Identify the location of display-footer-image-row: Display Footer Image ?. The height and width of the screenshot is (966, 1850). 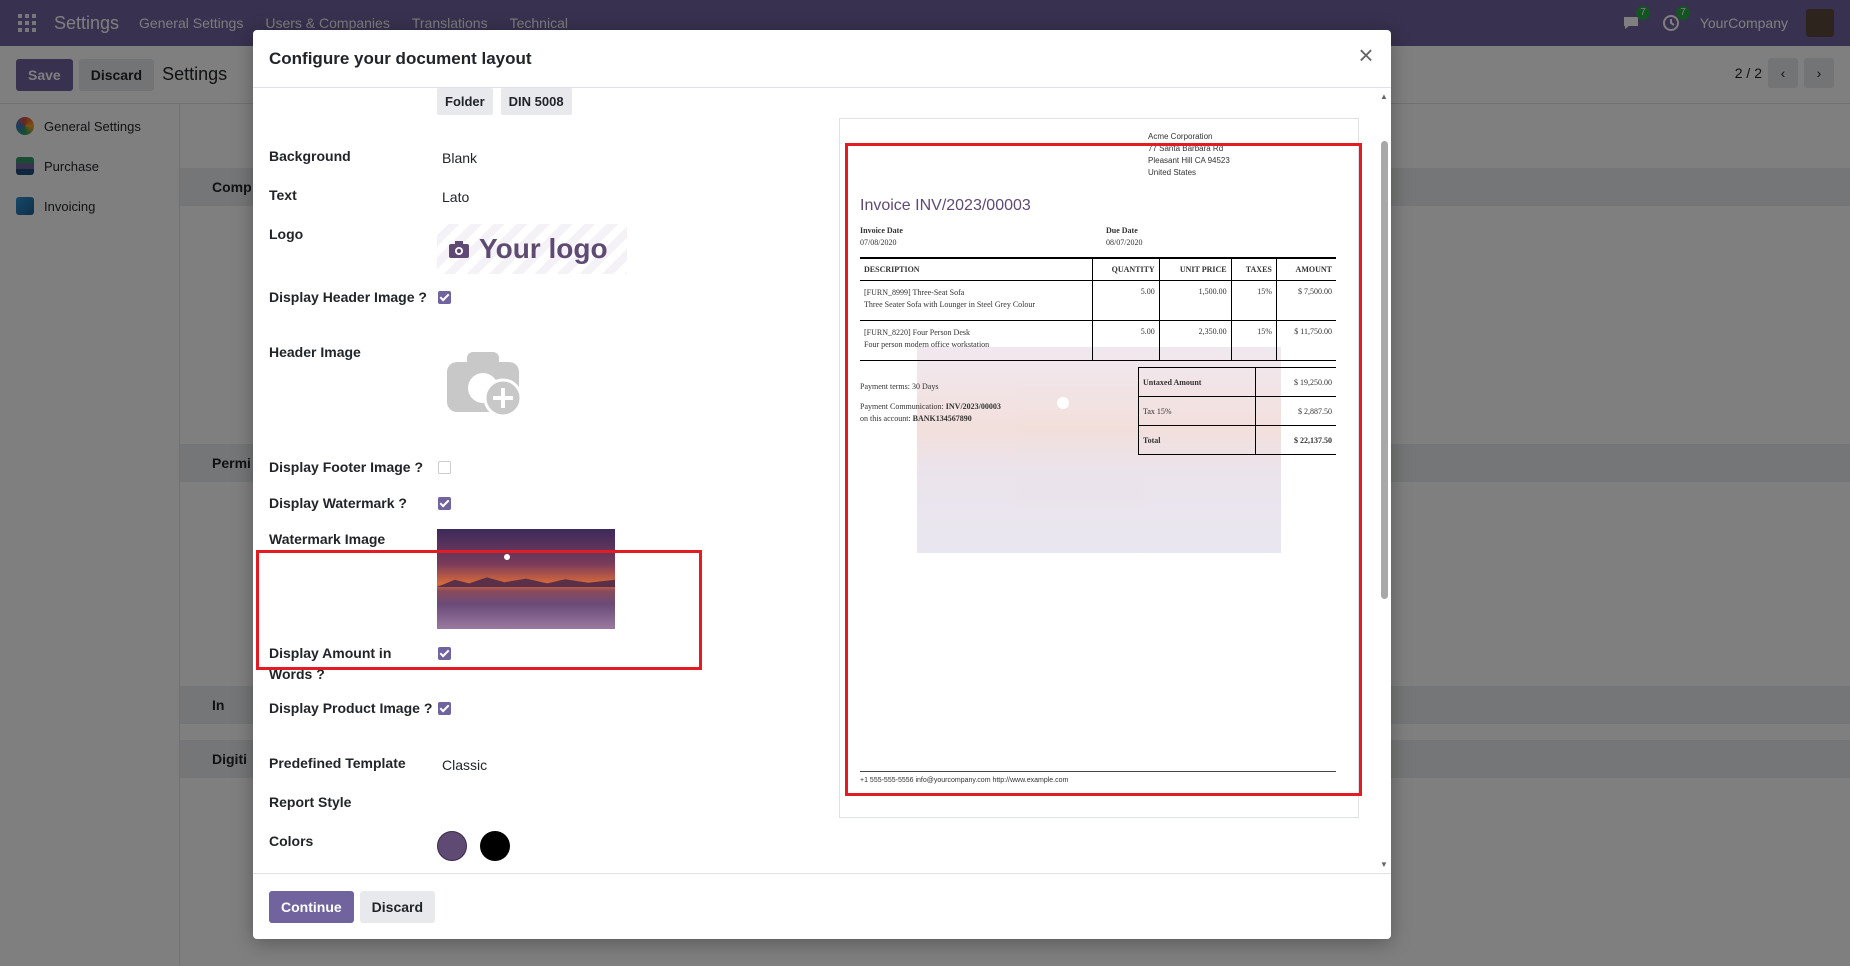
(569, 468).